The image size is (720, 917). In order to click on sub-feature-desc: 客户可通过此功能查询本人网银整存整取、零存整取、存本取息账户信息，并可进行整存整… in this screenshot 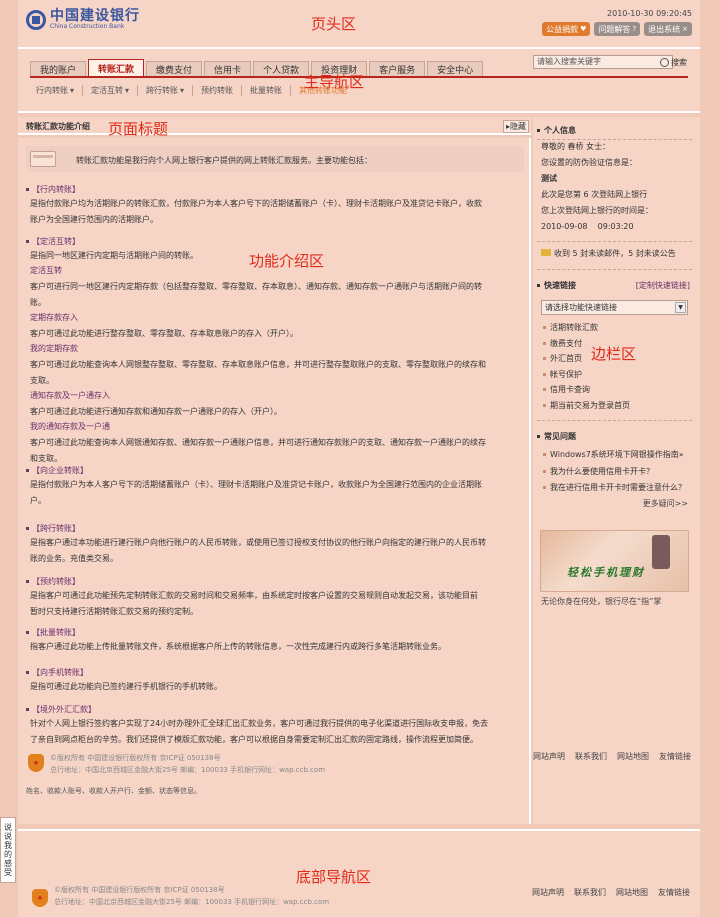, I will do `click(258, 364)`.